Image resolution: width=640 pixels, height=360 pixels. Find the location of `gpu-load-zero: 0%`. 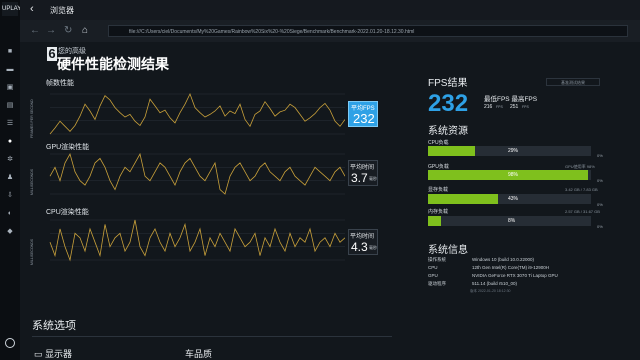

gpu-load-zero: 0% is located at coordinates (600, 180).